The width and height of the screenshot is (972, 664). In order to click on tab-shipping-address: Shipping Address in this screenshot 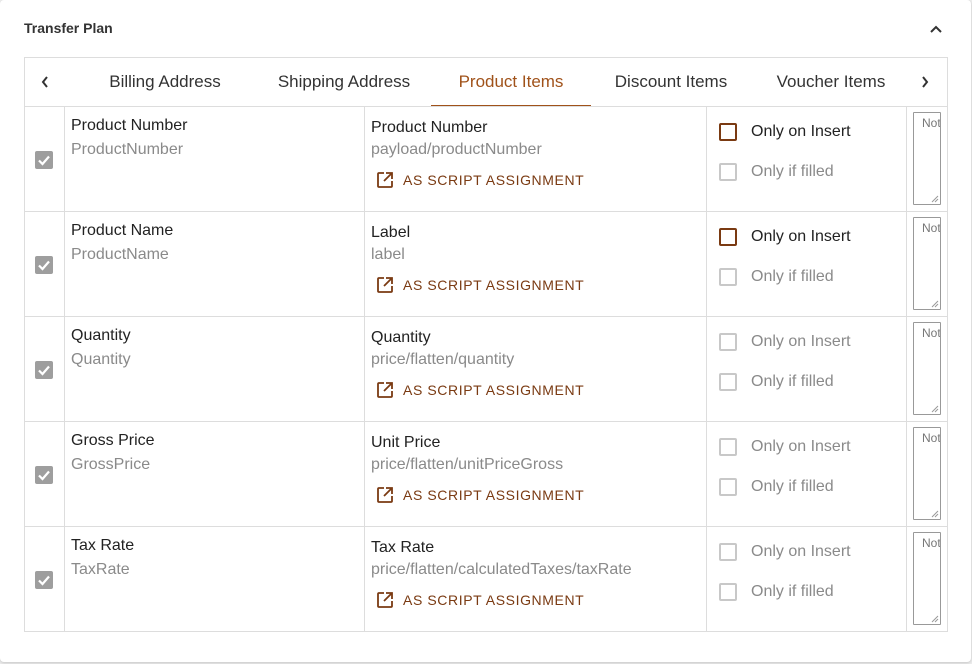, I will do `click(344, 82)`.